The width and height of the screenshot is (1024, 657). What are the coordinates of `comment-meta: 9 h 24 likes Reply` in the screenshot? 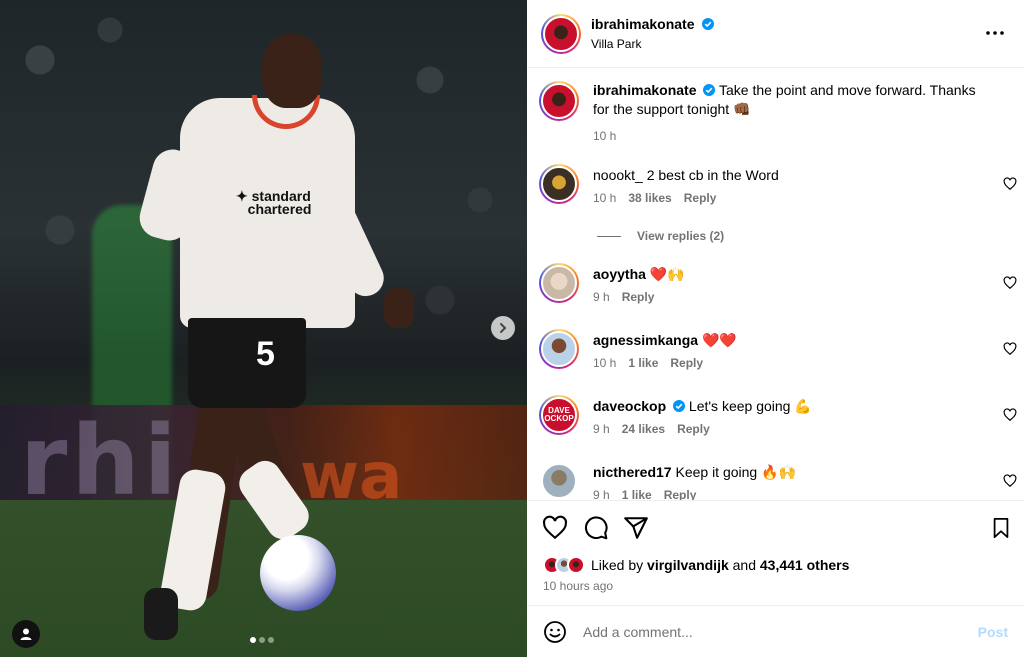 It's located at (651, 429).